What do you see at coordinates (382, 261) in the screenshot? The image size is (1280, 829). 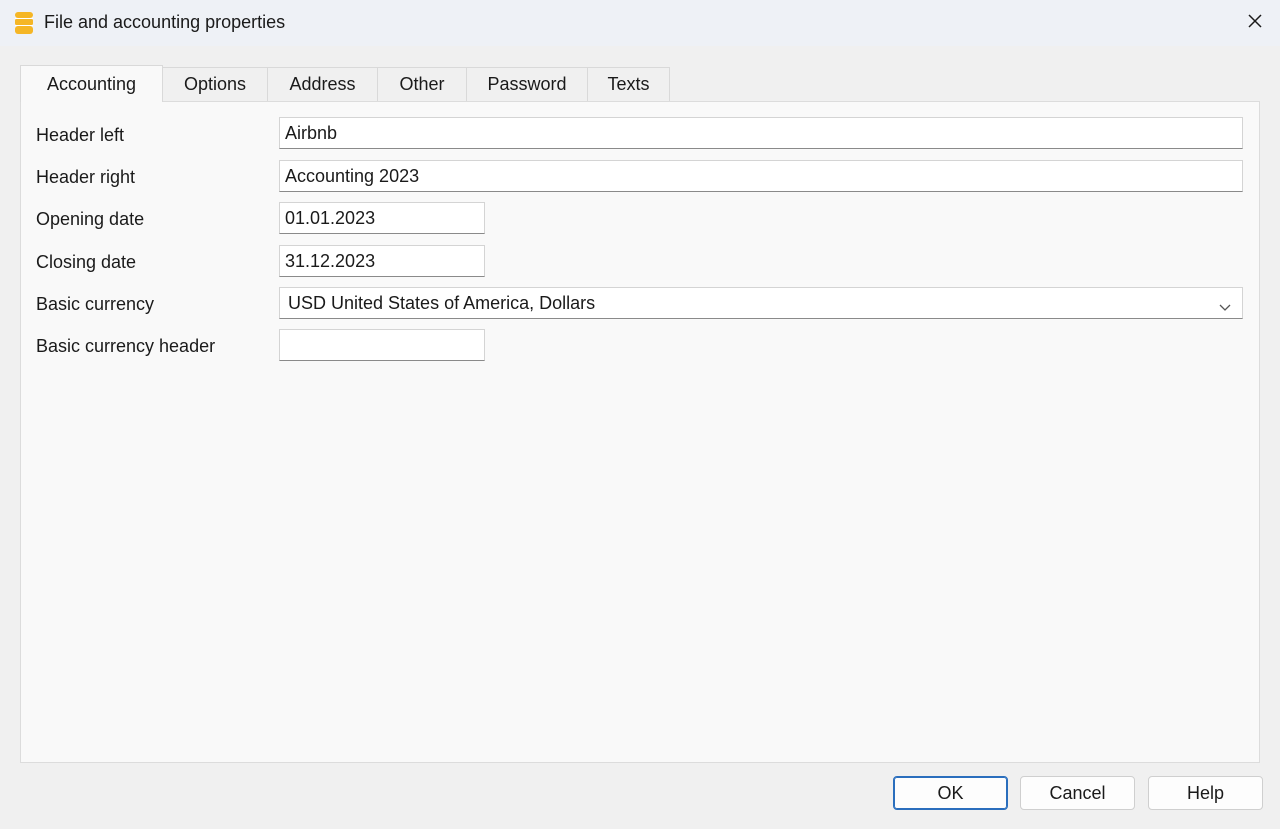 I see `closing-date-input` at bounding box center [382, 261].